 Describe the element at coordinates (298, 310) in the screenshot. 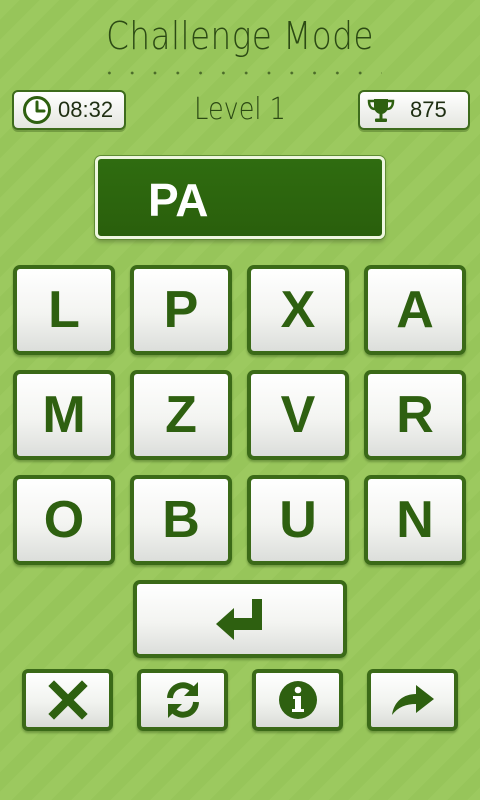

I see `letter-tile: X` at that location.